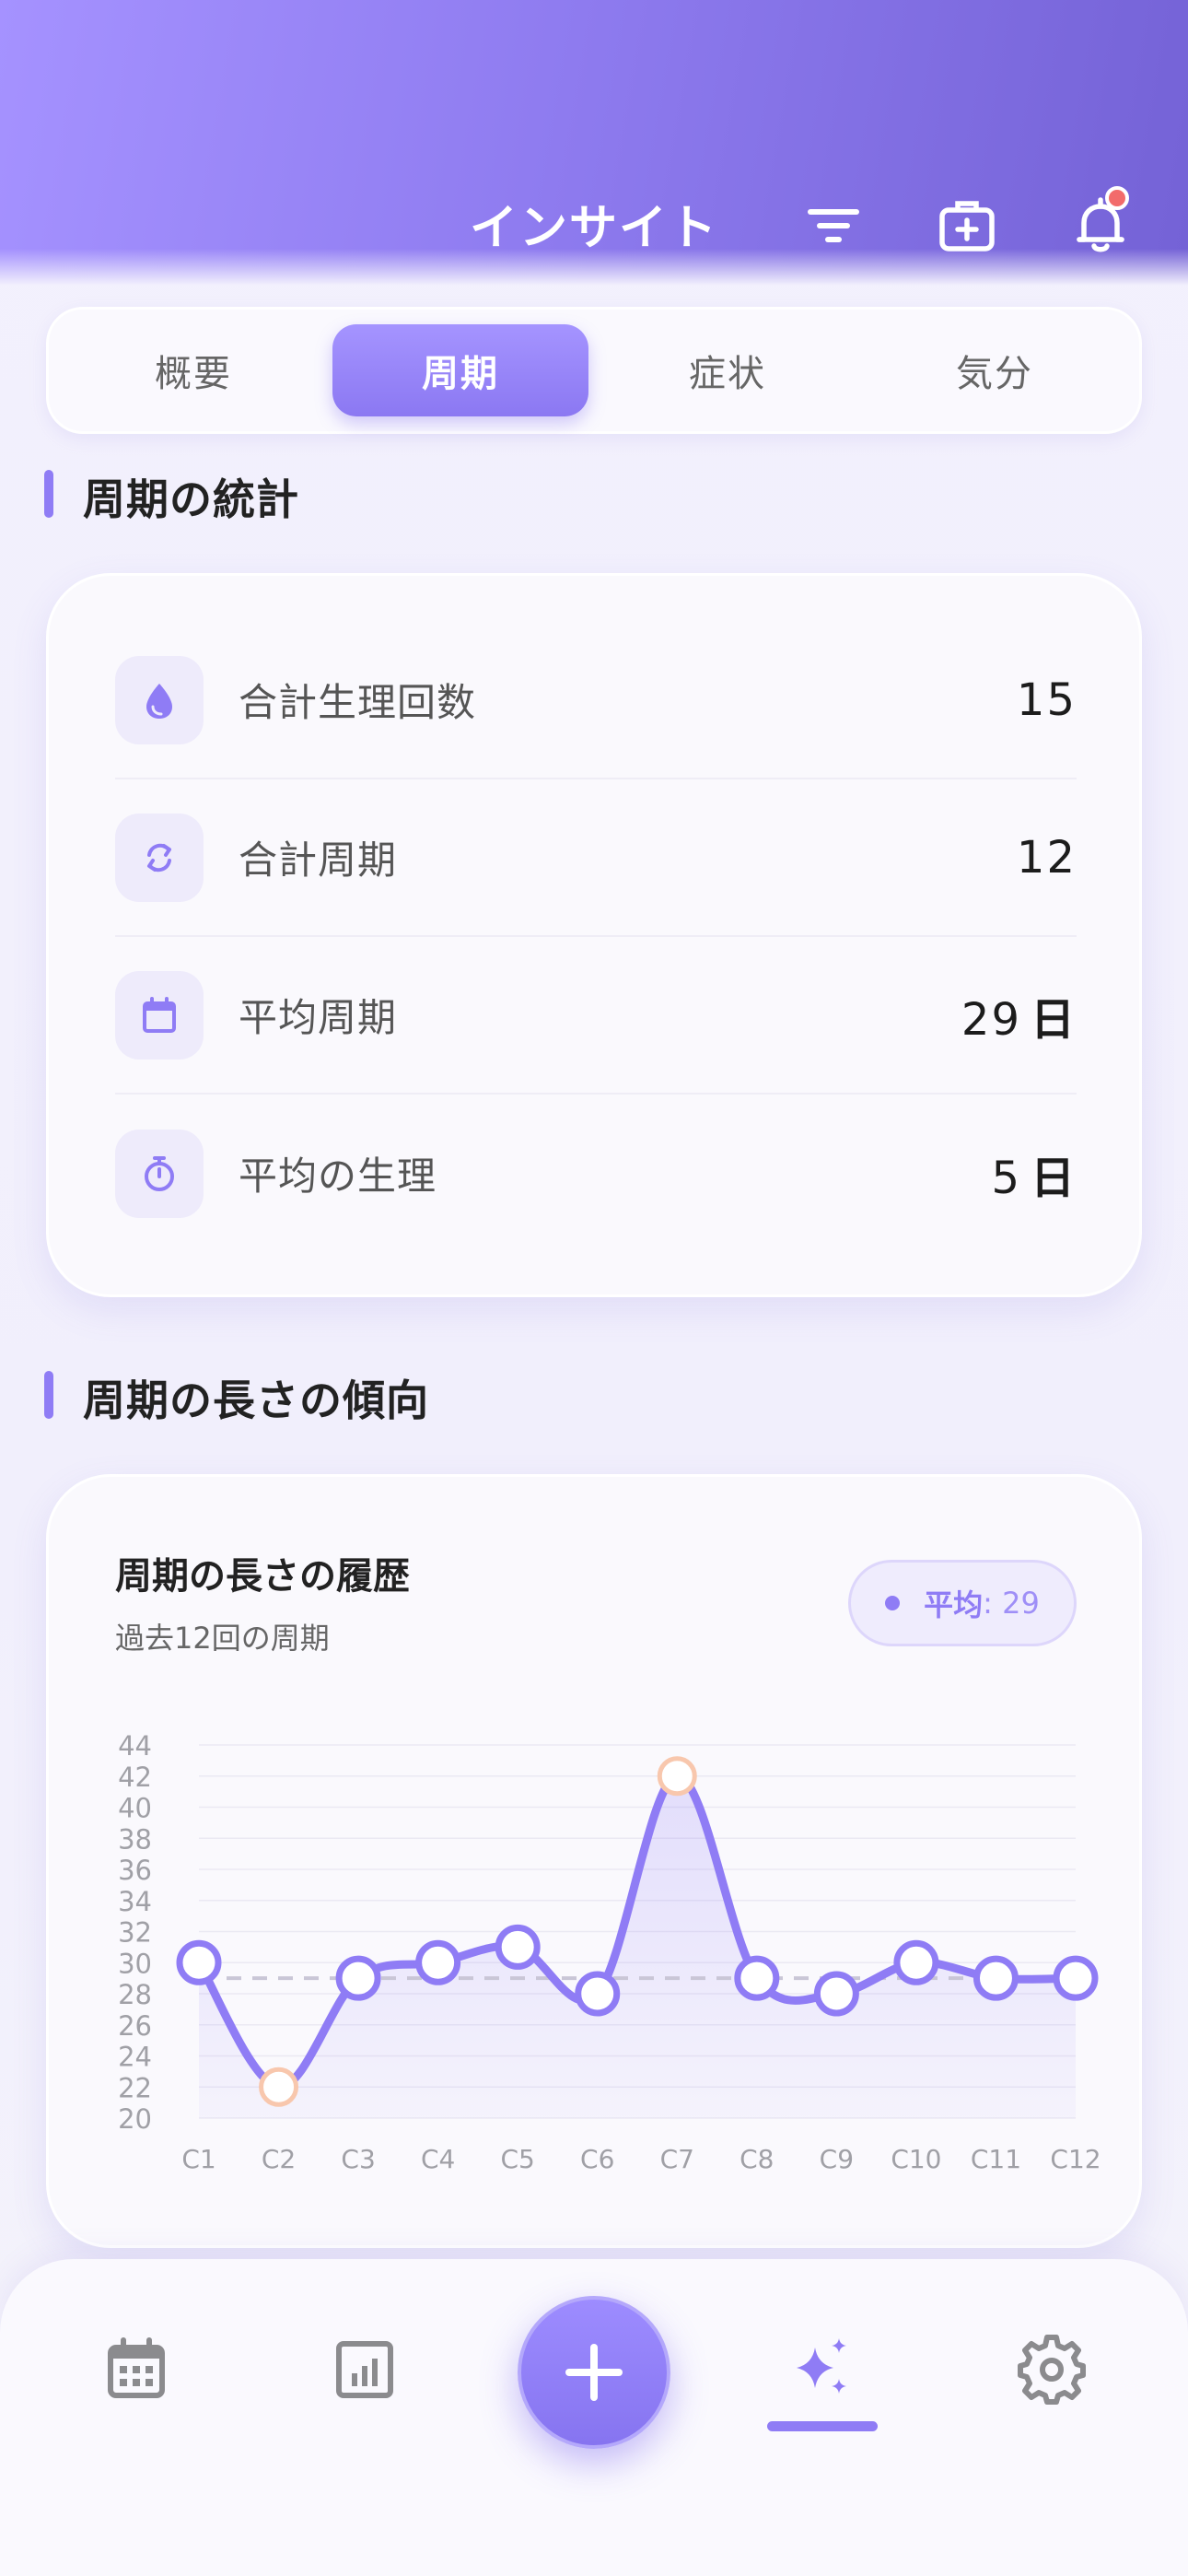  Describe the element at coordinates (822, 2426) in the screenshot. I see `active-tab-indicator` at that location.